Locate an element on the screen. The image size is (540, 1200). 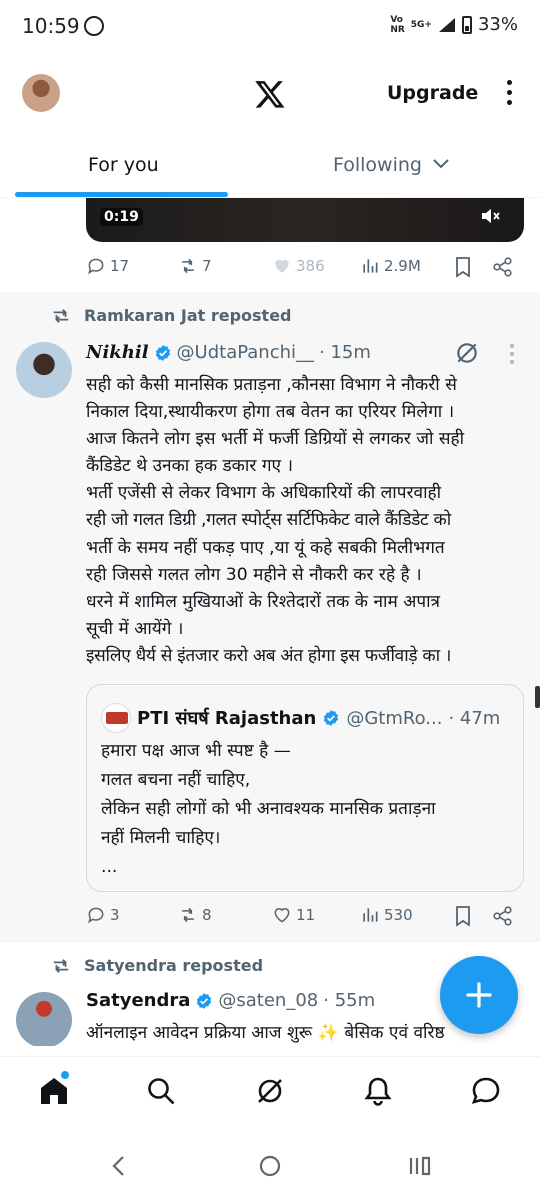
more-options-icon is located at coordinates (509, 94).